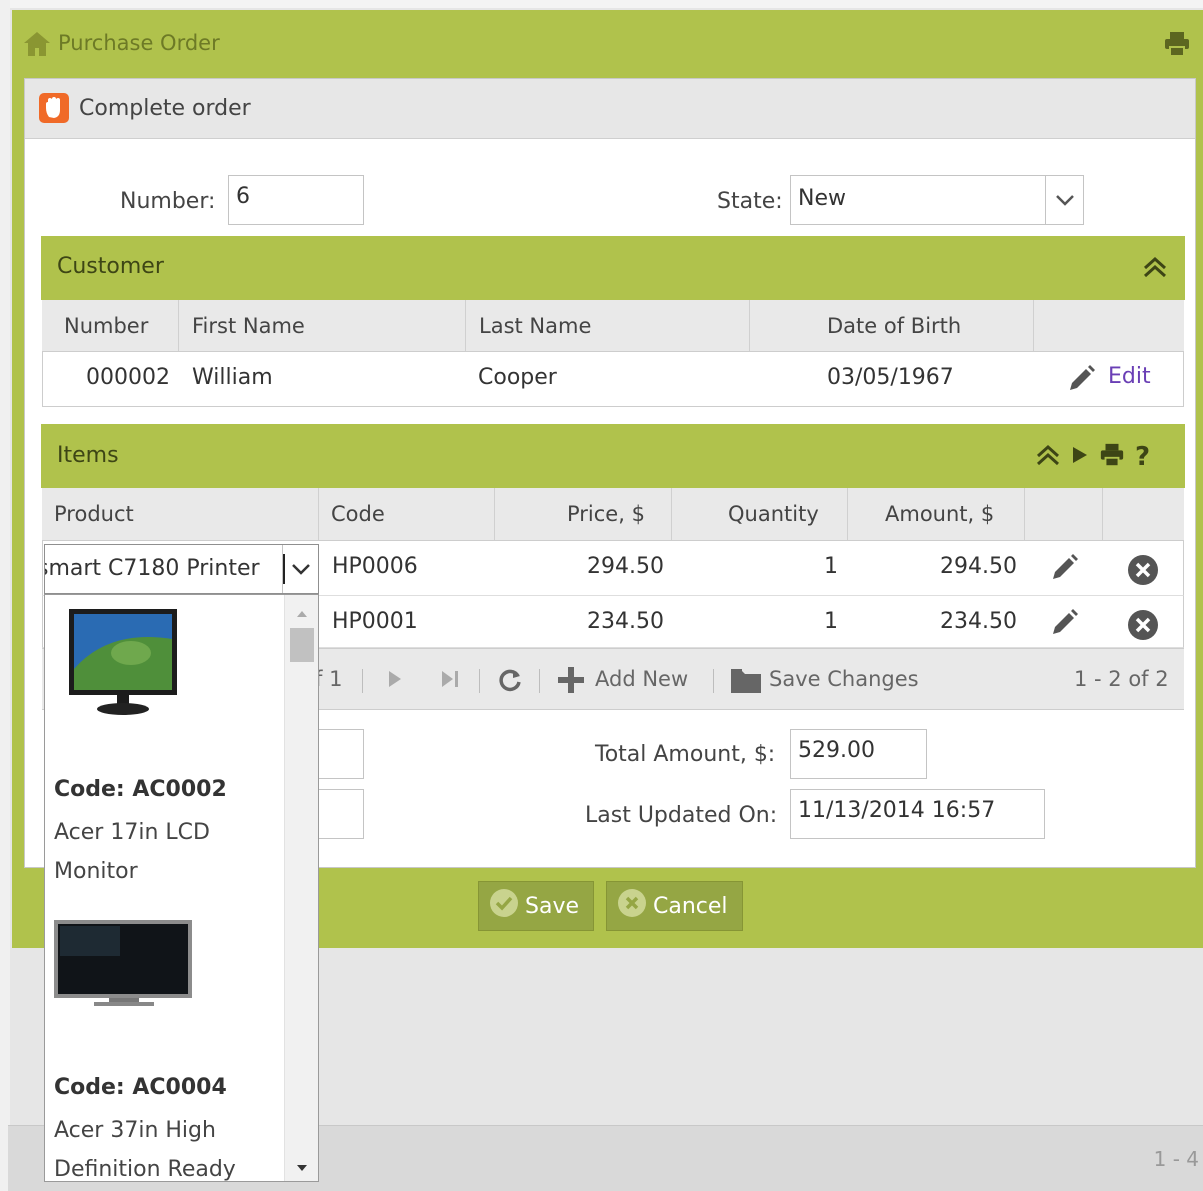  Describe the element at coordinates (552, 906) in the screenshot. I see `save-button-label: Save` at that location.